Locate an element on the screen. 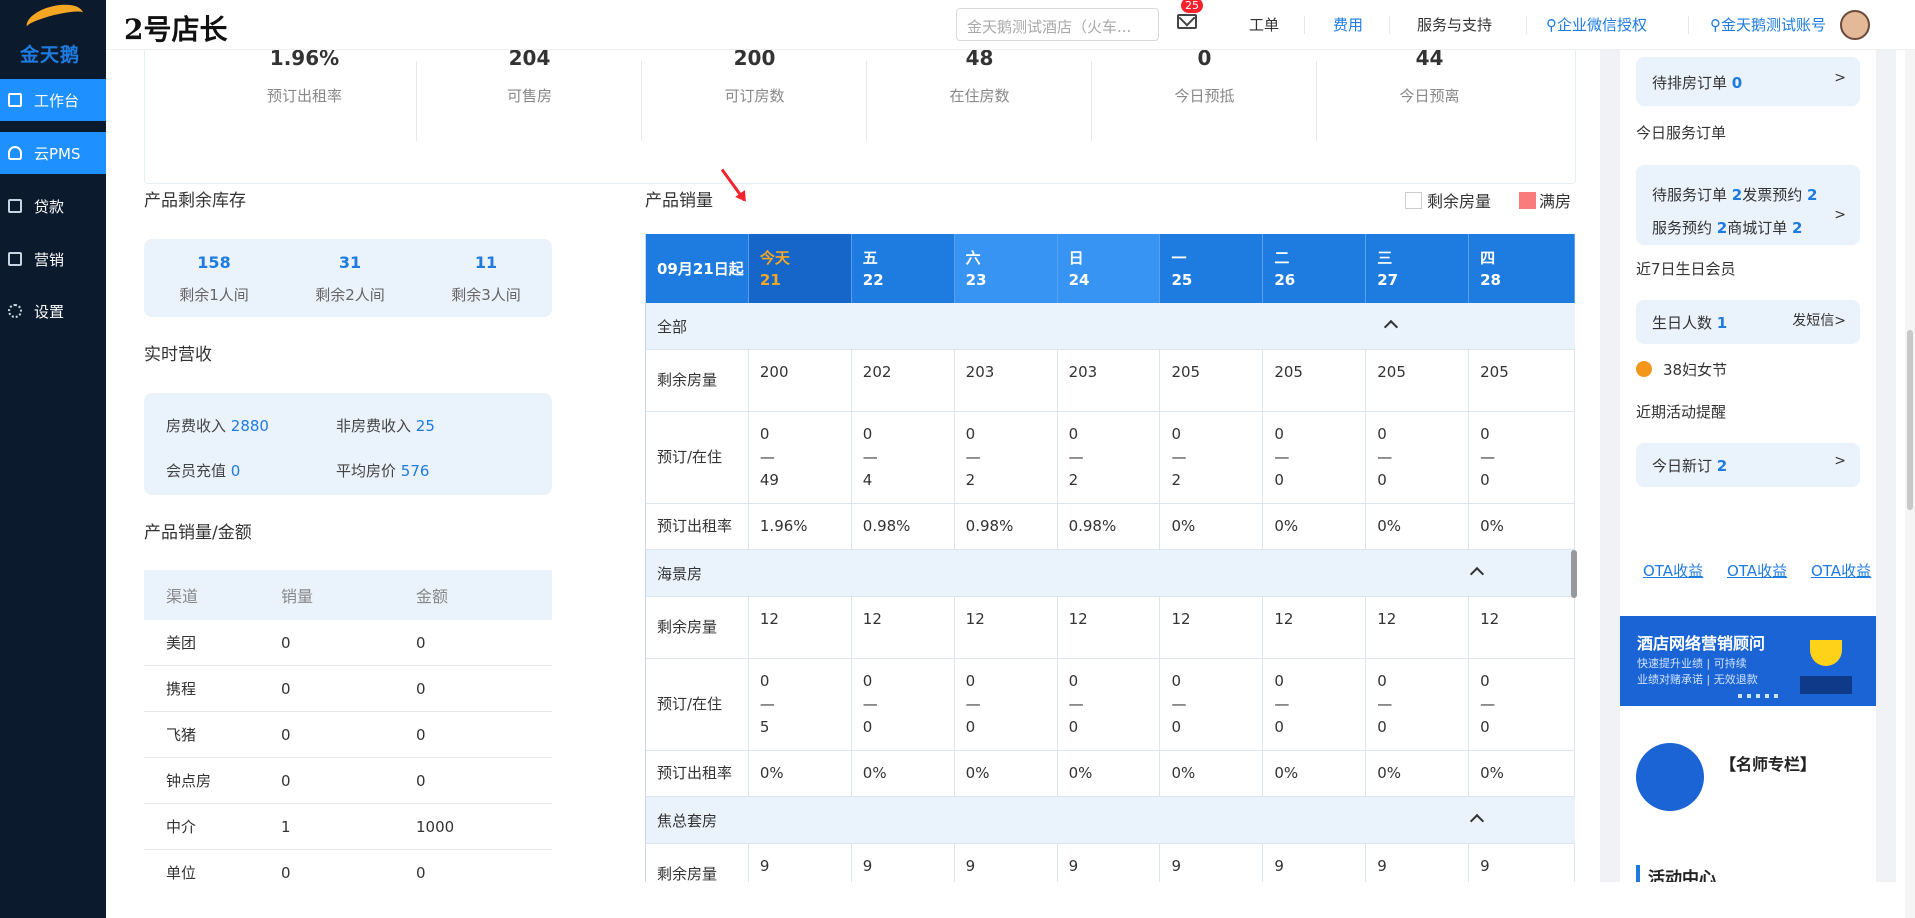  page-scrollbar-thumb is located at coordinates (1910, 420).